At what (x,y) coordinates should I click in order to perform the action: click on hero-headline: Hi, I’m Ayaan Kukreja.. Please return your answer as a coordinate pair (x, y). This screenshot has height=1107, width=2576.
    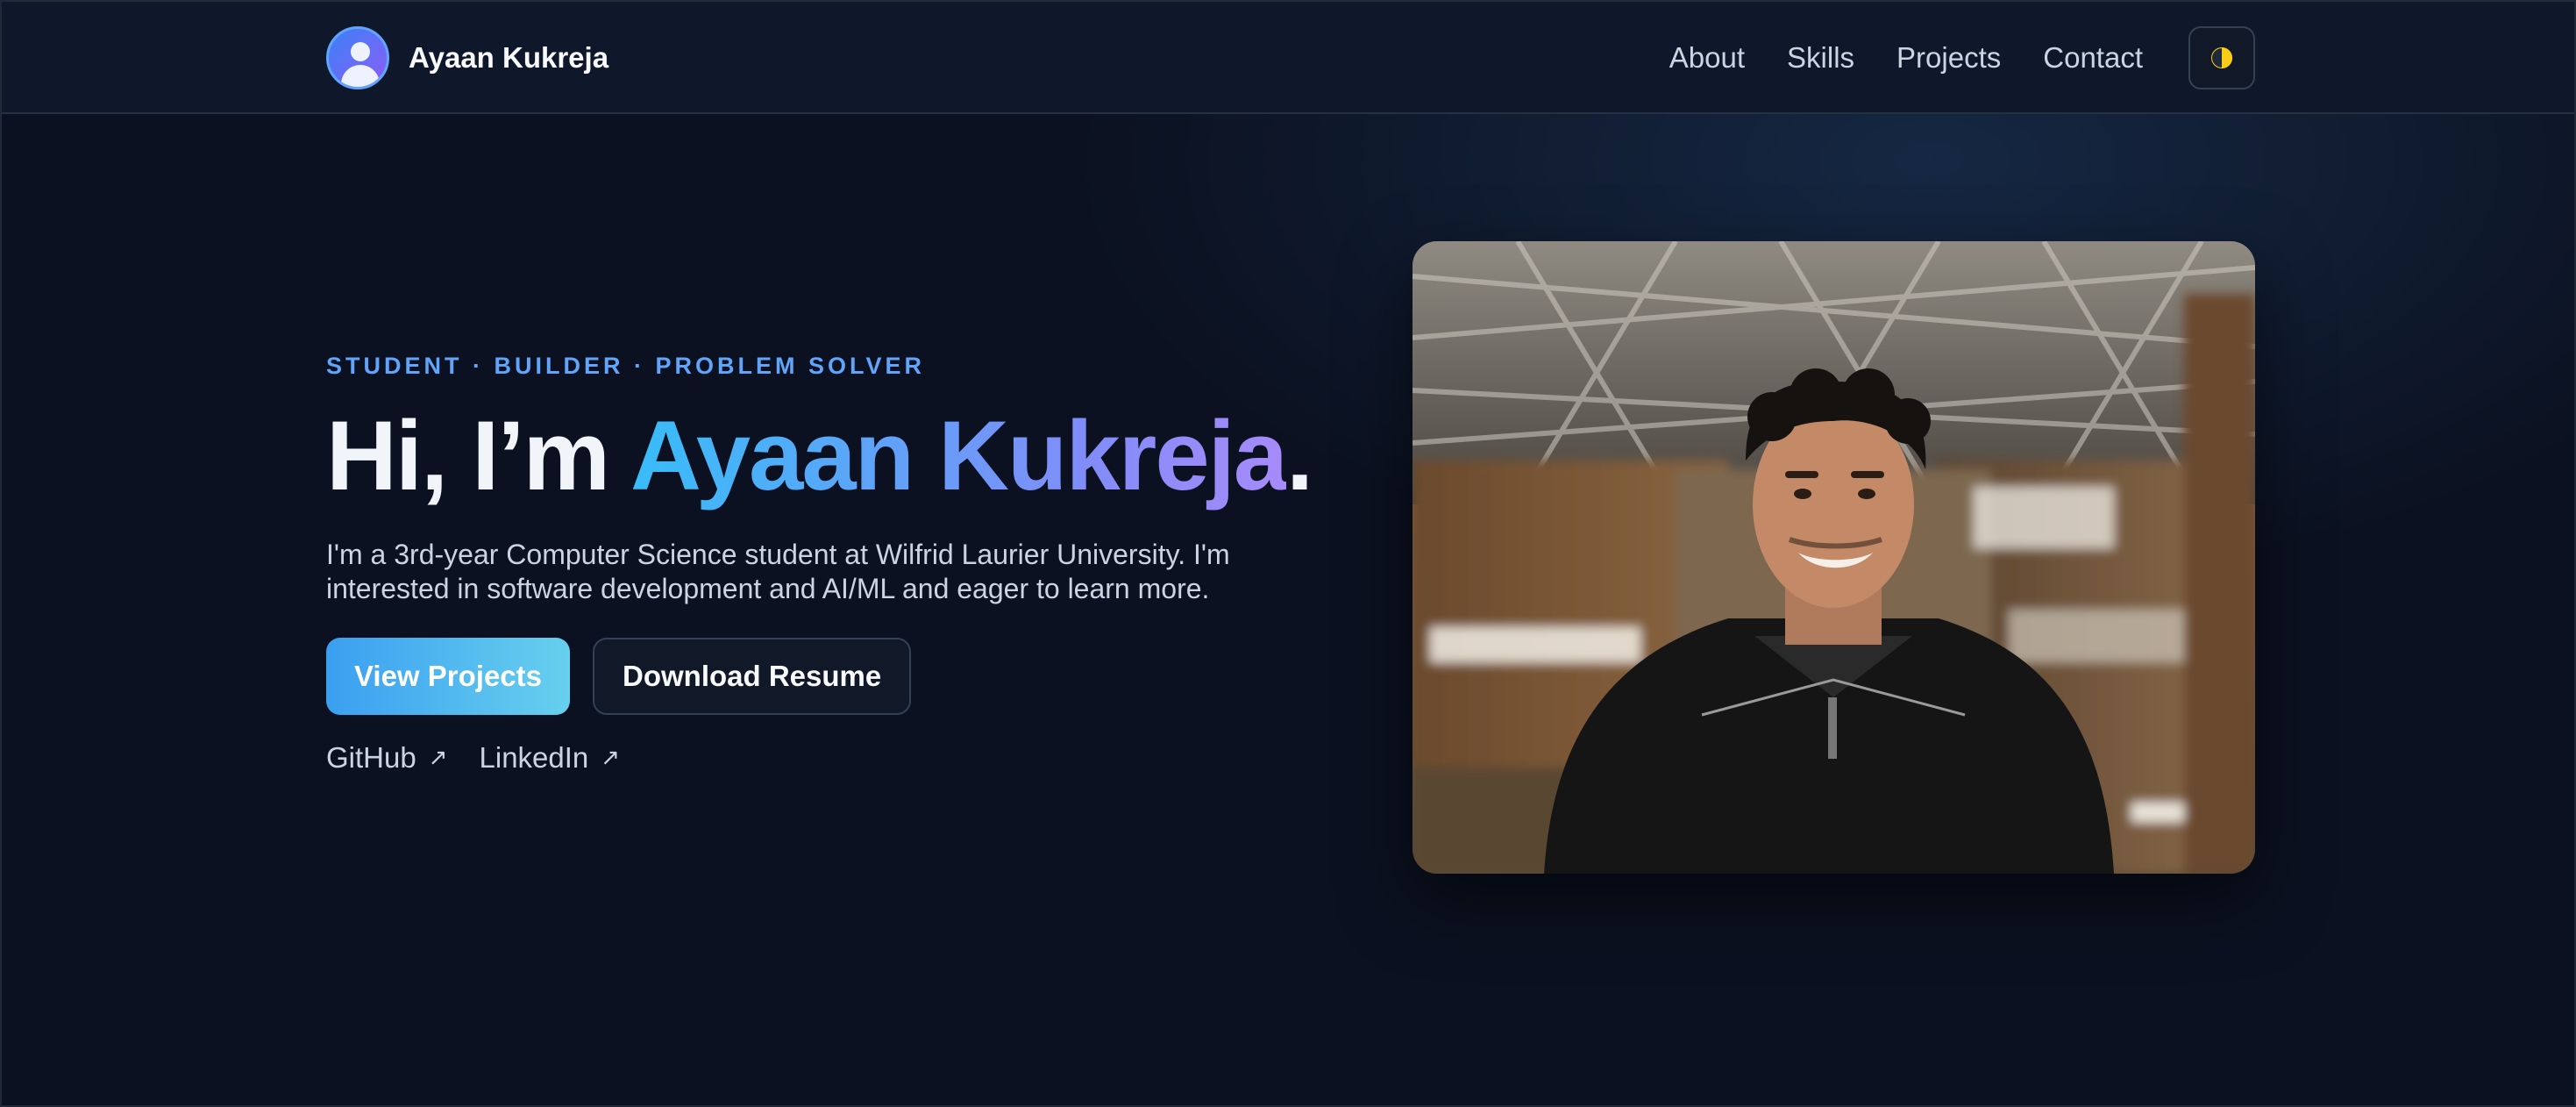
    Looking at the image, I should click on (830, 456).